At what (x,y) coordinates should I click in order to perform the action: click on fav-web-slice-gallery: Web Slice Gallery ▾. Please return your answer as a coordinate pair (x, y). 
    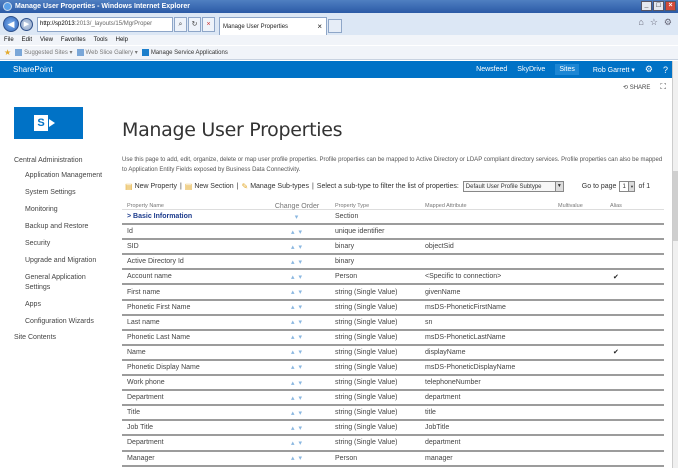
    Looking at the image, I should click on (107, 52).